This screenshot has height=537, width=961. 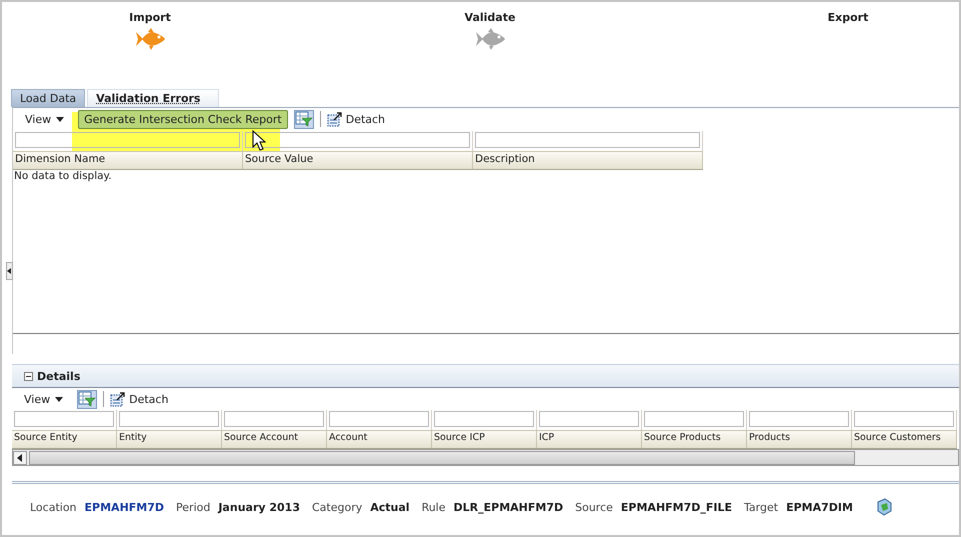 What do you see at coordinates (358, 160) in the screenshot?
I see `column-header: Source Value` at bounding box center [358, 160].